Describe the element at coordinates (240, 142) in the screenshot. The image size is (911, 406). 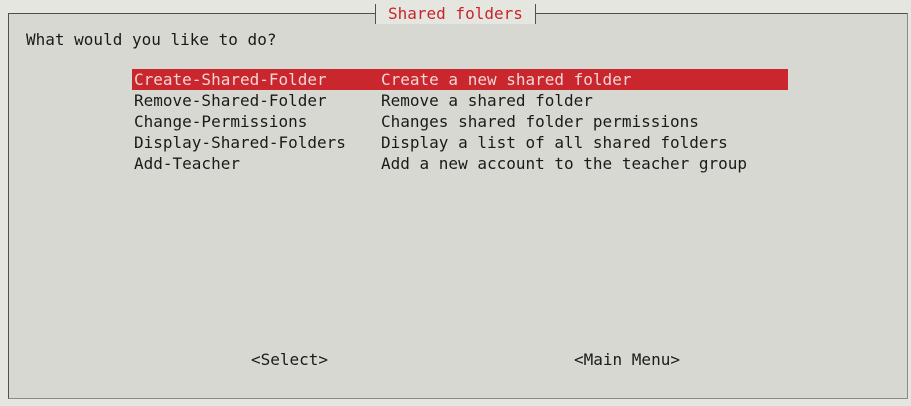
I see `menu-item-tag: Display-Shared-Folders` at that location.